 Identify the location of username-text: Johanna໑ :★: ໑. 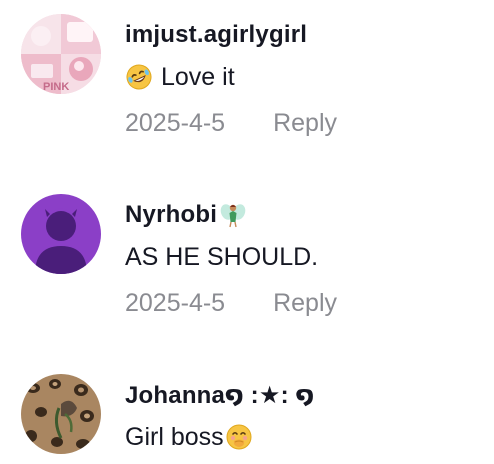
(220, 395).